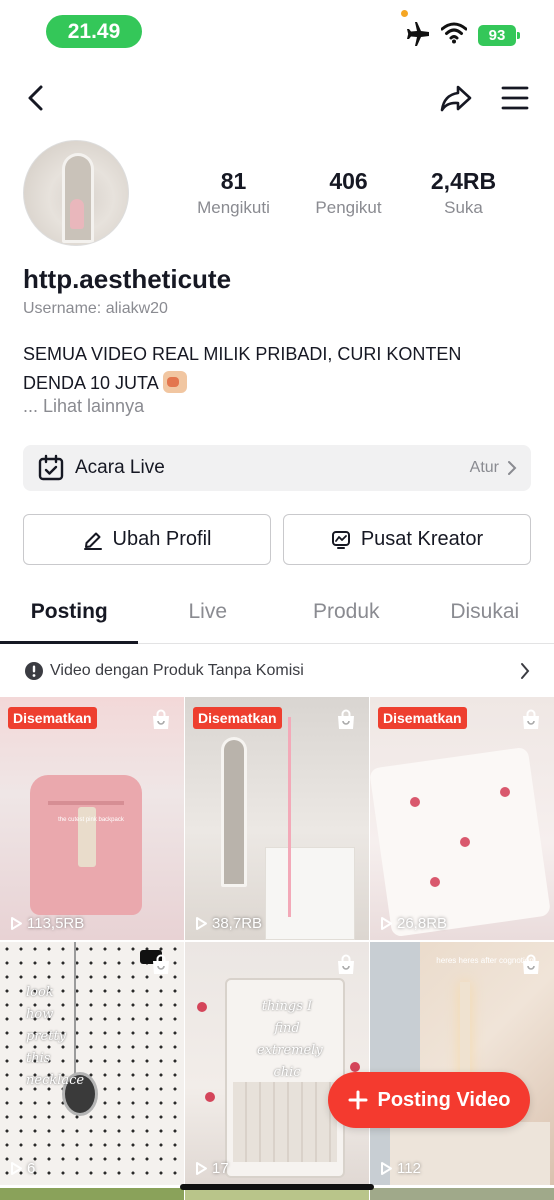 The height and width of the screenshot is (1200, 554). Describe the element at coordinates (208, 616) in the screenshot. I see `tab-live: Live` at that location.